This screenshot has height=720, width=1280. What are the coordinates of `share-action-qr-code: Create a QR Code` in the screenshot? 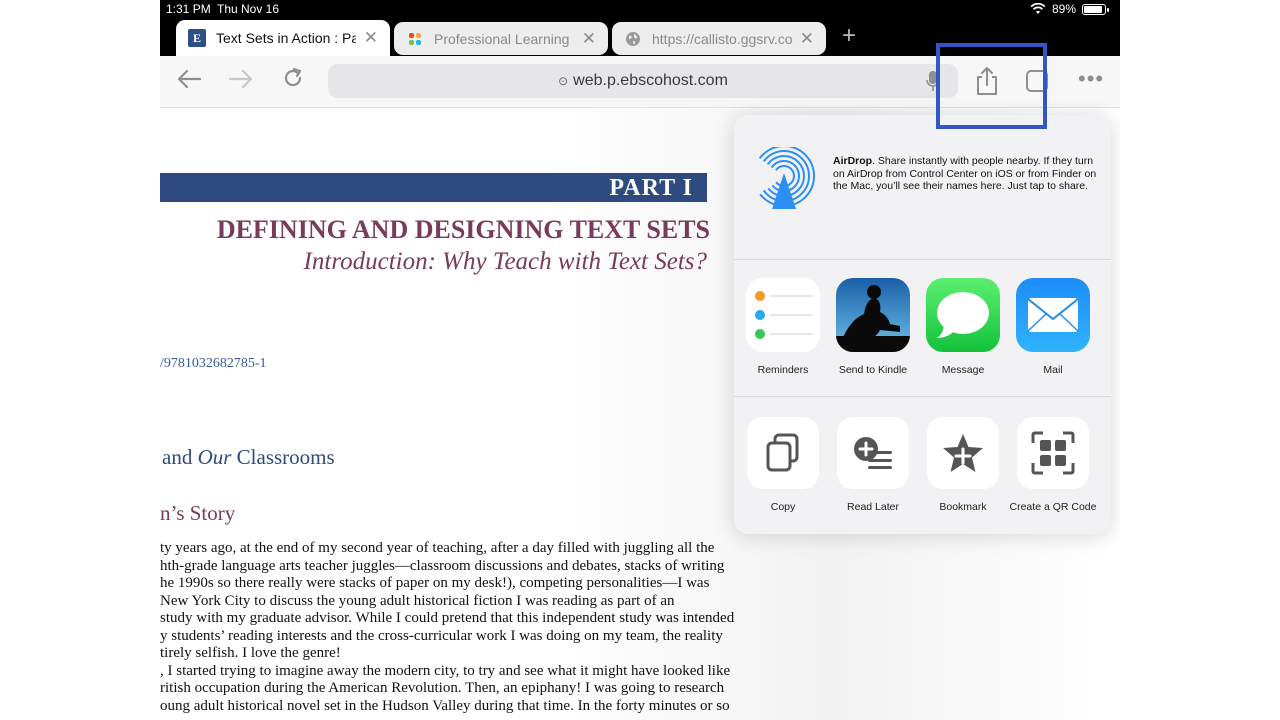 It's located at (1053, 465).